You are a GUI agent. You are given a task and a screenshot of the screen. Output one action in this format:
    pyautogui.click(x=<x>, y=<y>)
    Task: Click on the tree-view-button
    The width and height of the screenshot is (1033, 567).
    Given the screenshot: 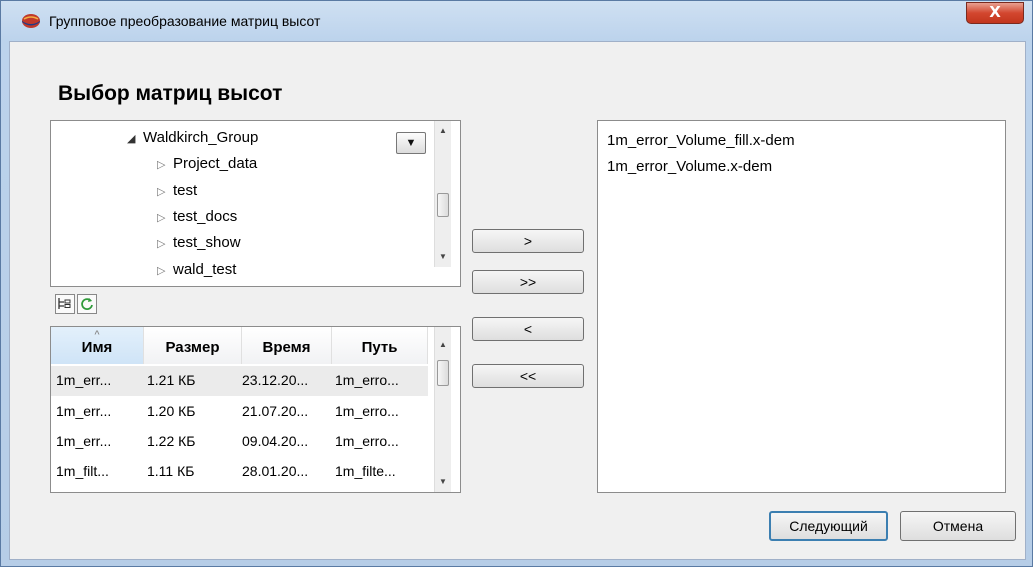 What is the action you would take?
    pyautogui.click(x=65, y=304)
    